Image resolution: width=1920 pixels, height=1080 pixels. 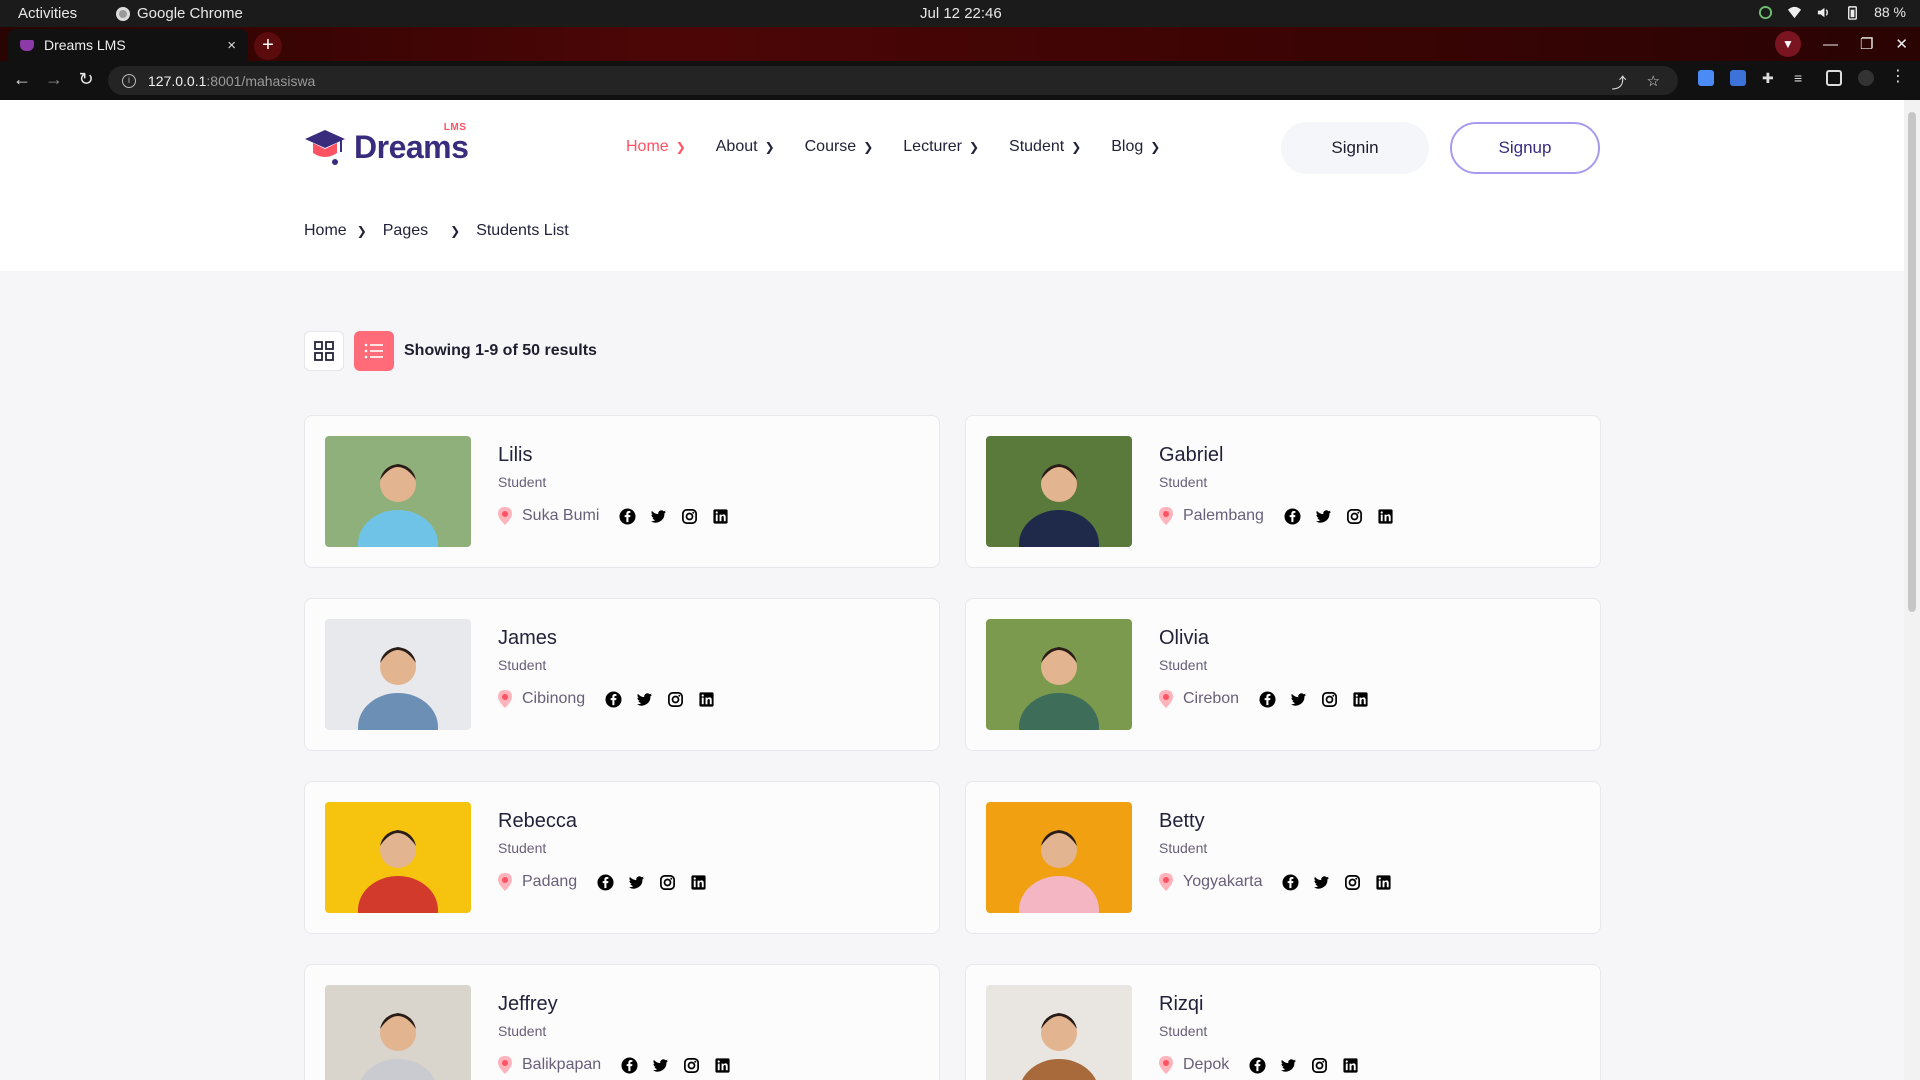 What do you see at coordinates (537, 821) in the screenshot?
I see `student-name: Rebecca` at bounding box center [537, 821].